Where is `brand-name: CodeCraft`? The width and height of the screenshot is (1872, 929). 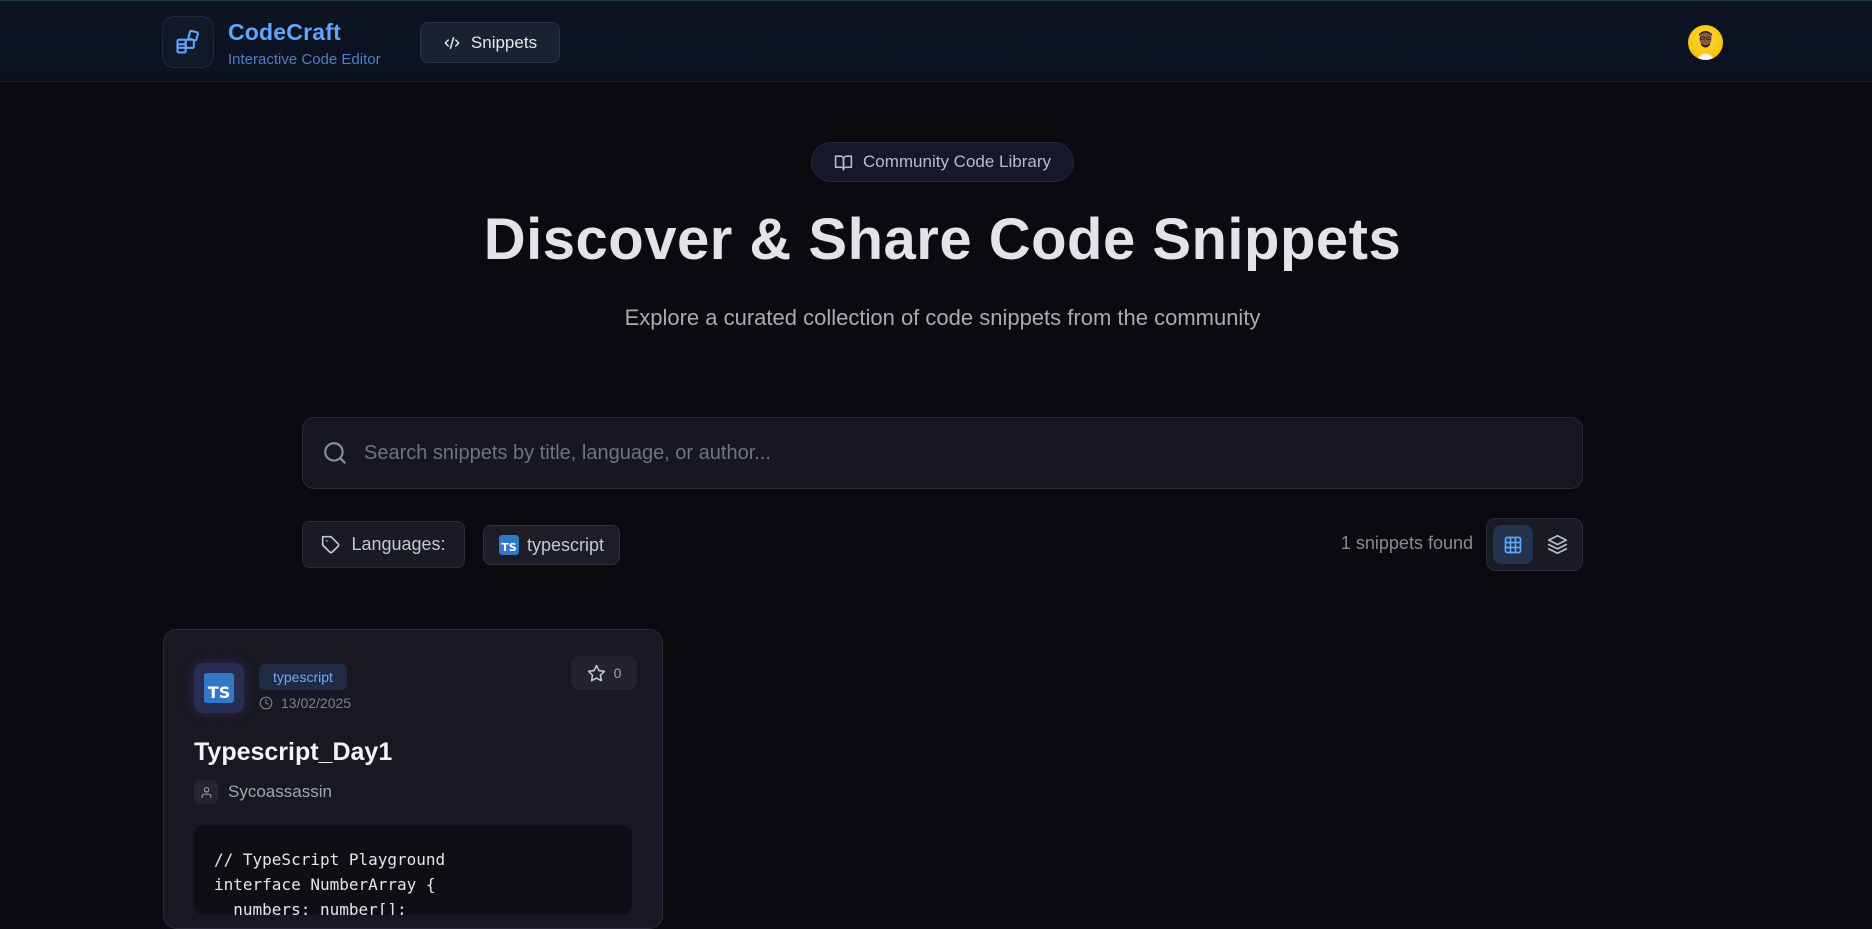 brand-name: CodeCraft is located at coordinates (284, 32).